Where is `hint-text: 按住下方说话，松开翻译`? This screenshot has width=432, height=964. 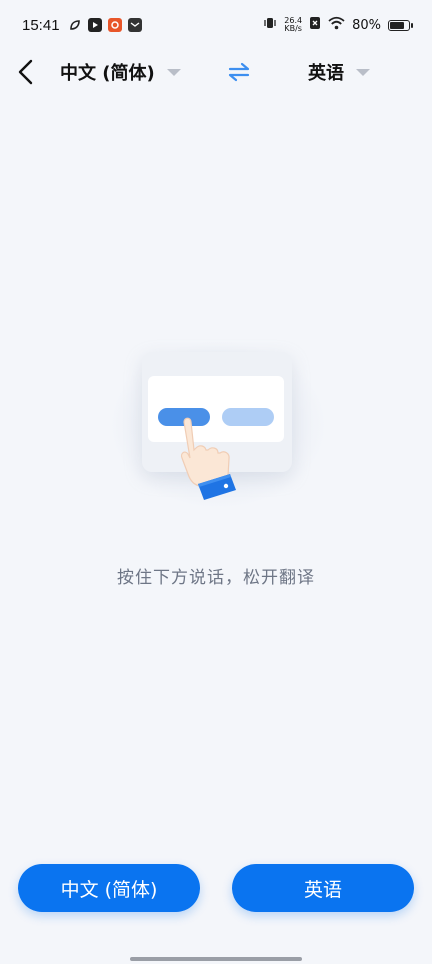 hint-text: 按住下方说话，松开翻译 is located at coordinates (216, 578).